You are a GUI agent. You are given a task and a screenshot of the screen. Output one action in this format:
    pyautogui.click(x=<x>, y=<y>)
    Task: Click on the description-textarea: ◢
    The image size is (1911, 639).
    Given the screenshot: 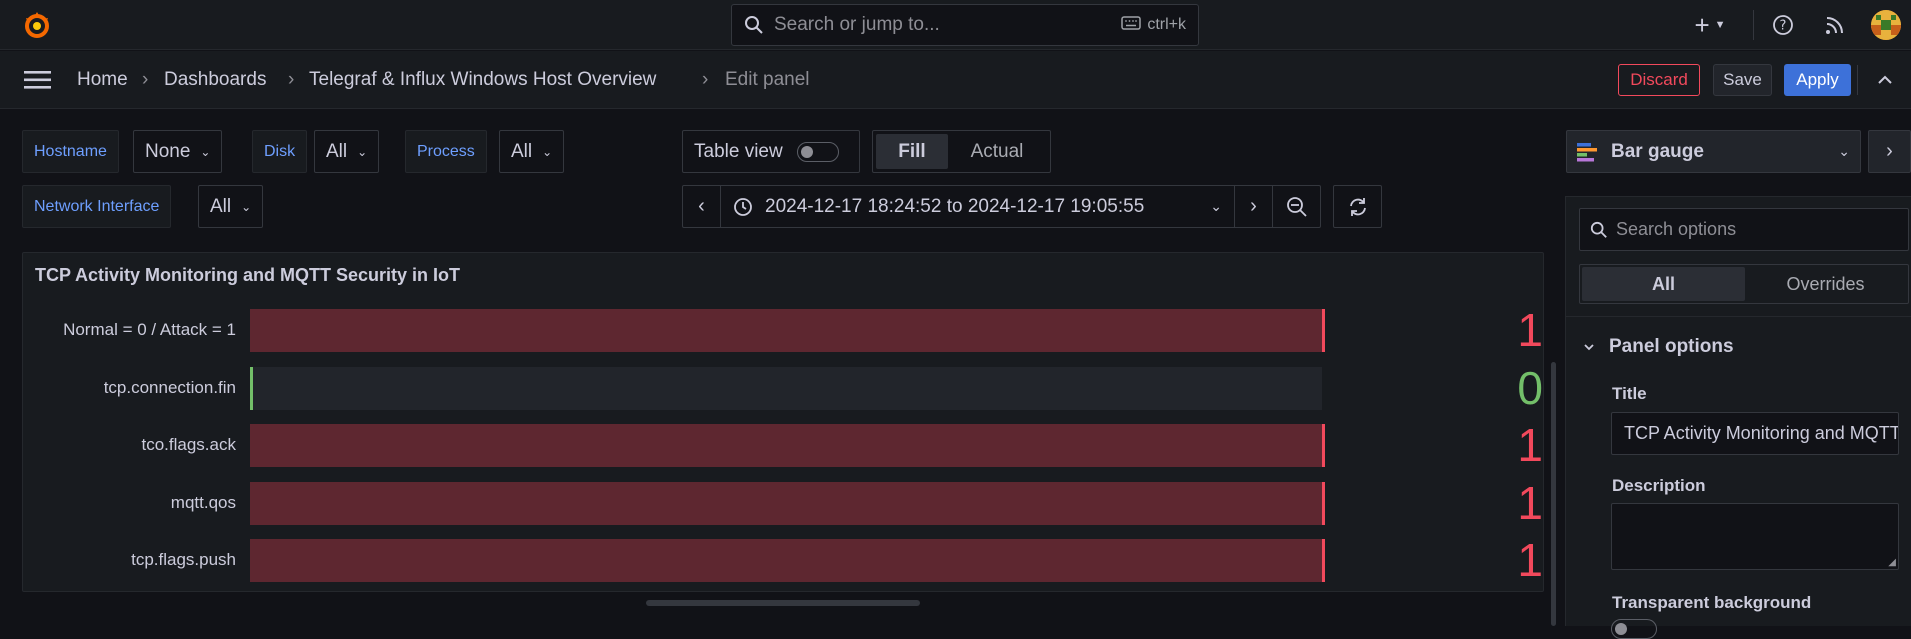 What is the action you would take?
    pyautogui.click(x=1755, y=536)
    